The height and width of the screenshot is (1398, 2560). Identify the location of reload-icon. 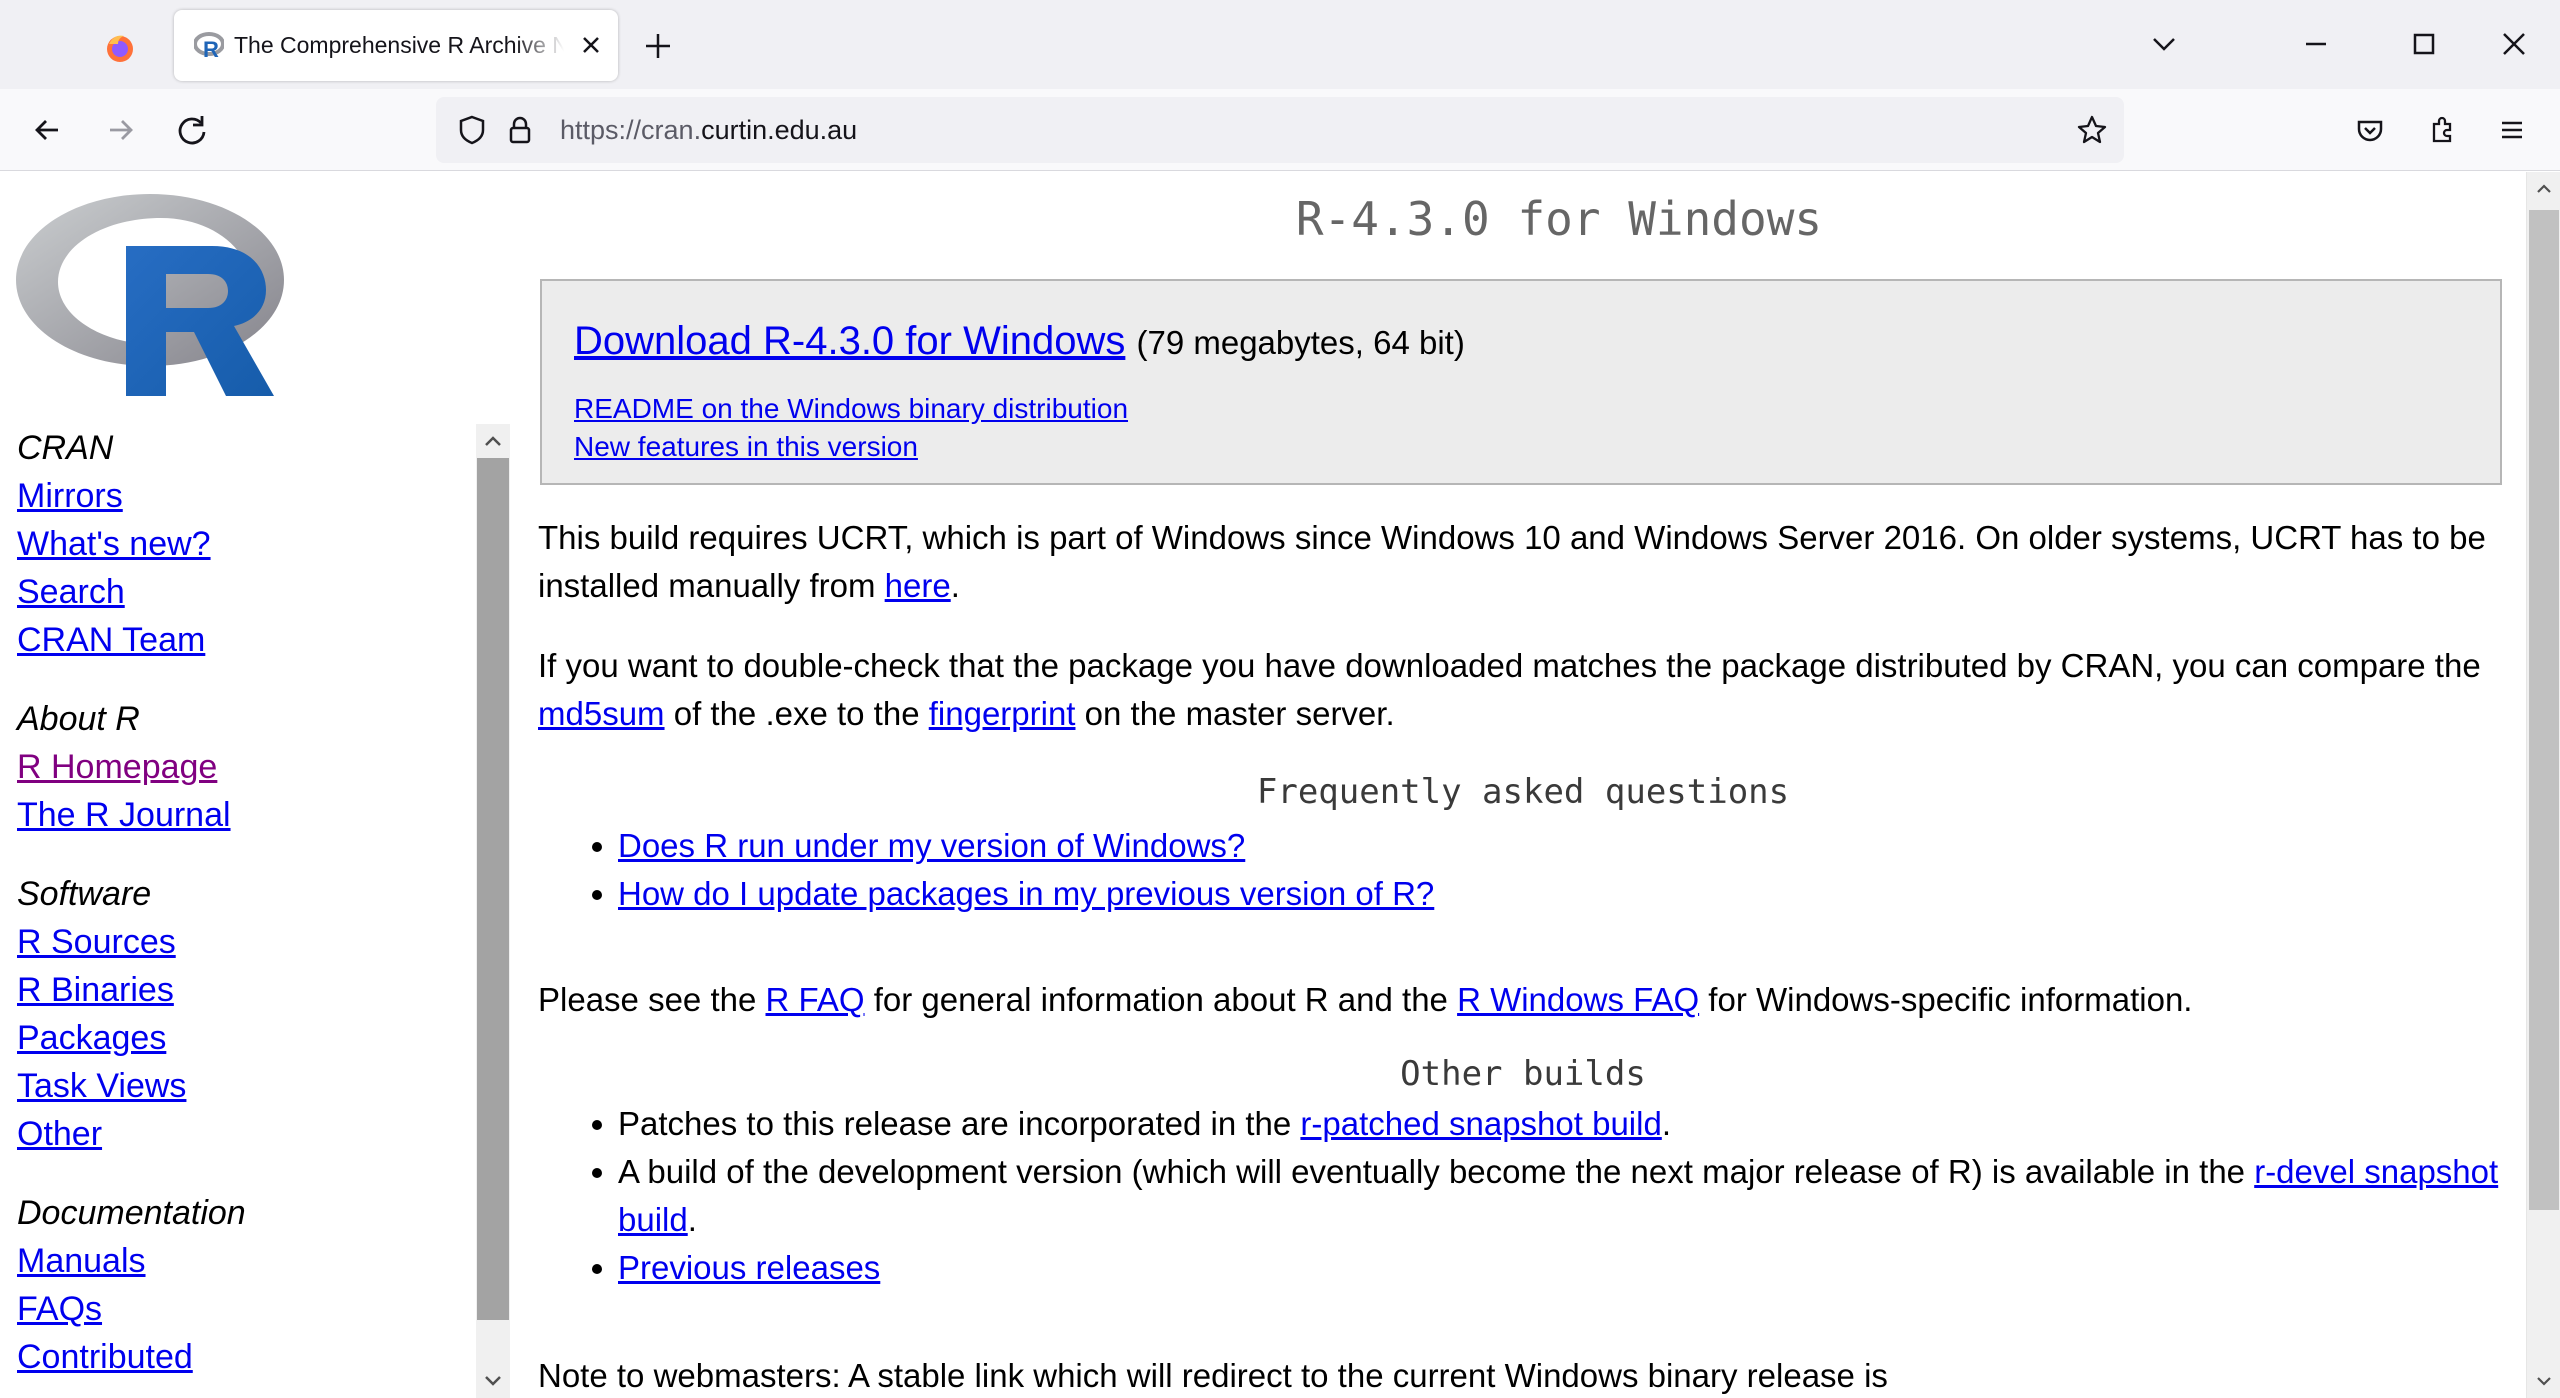
(192, 130).